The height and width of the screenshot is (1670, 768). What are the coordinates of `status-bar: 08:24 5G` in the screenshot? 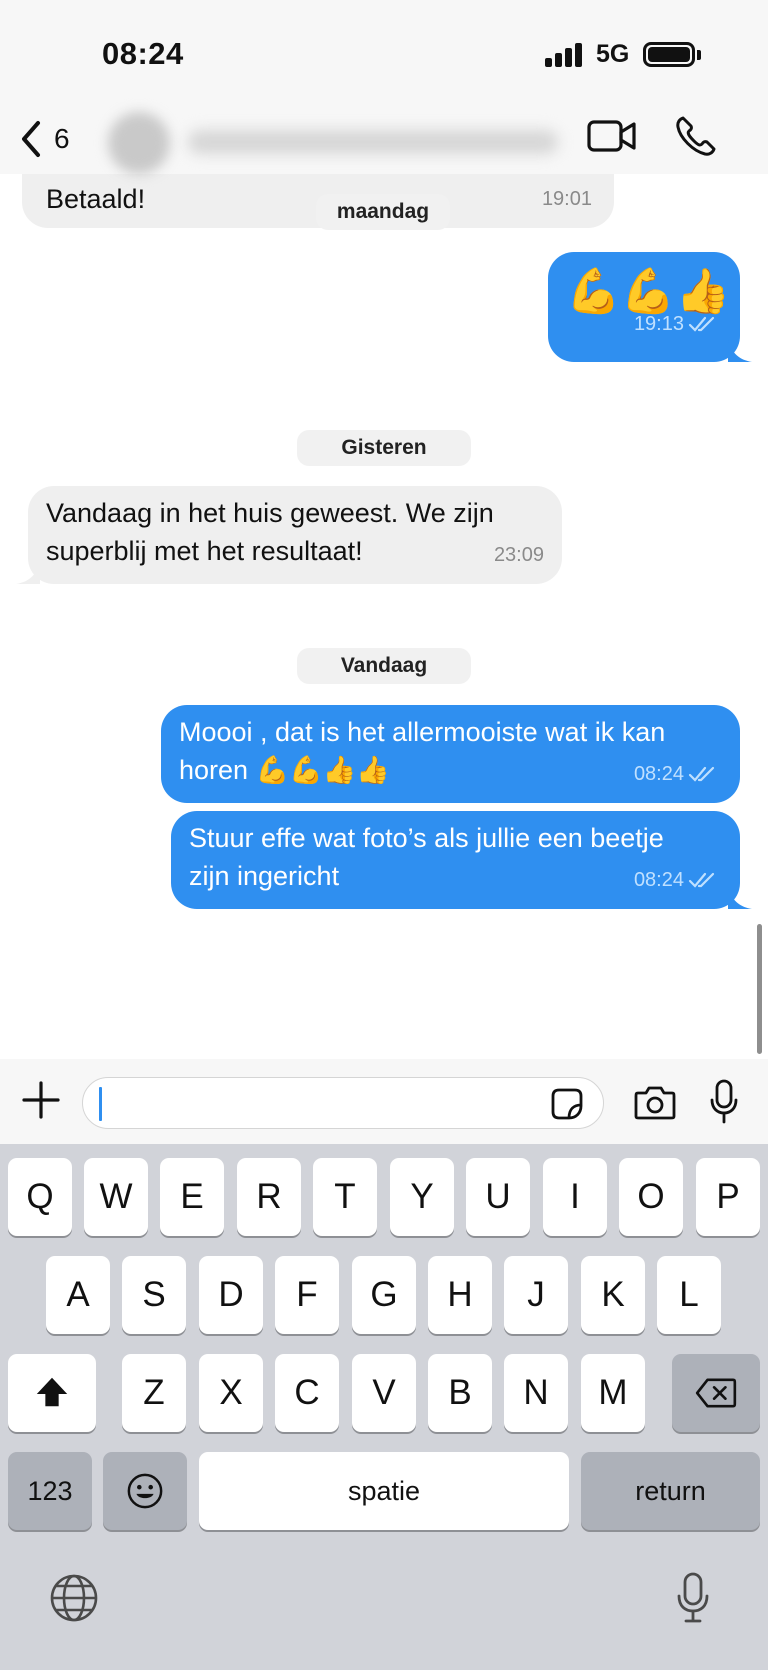 It's located at (384, 55).